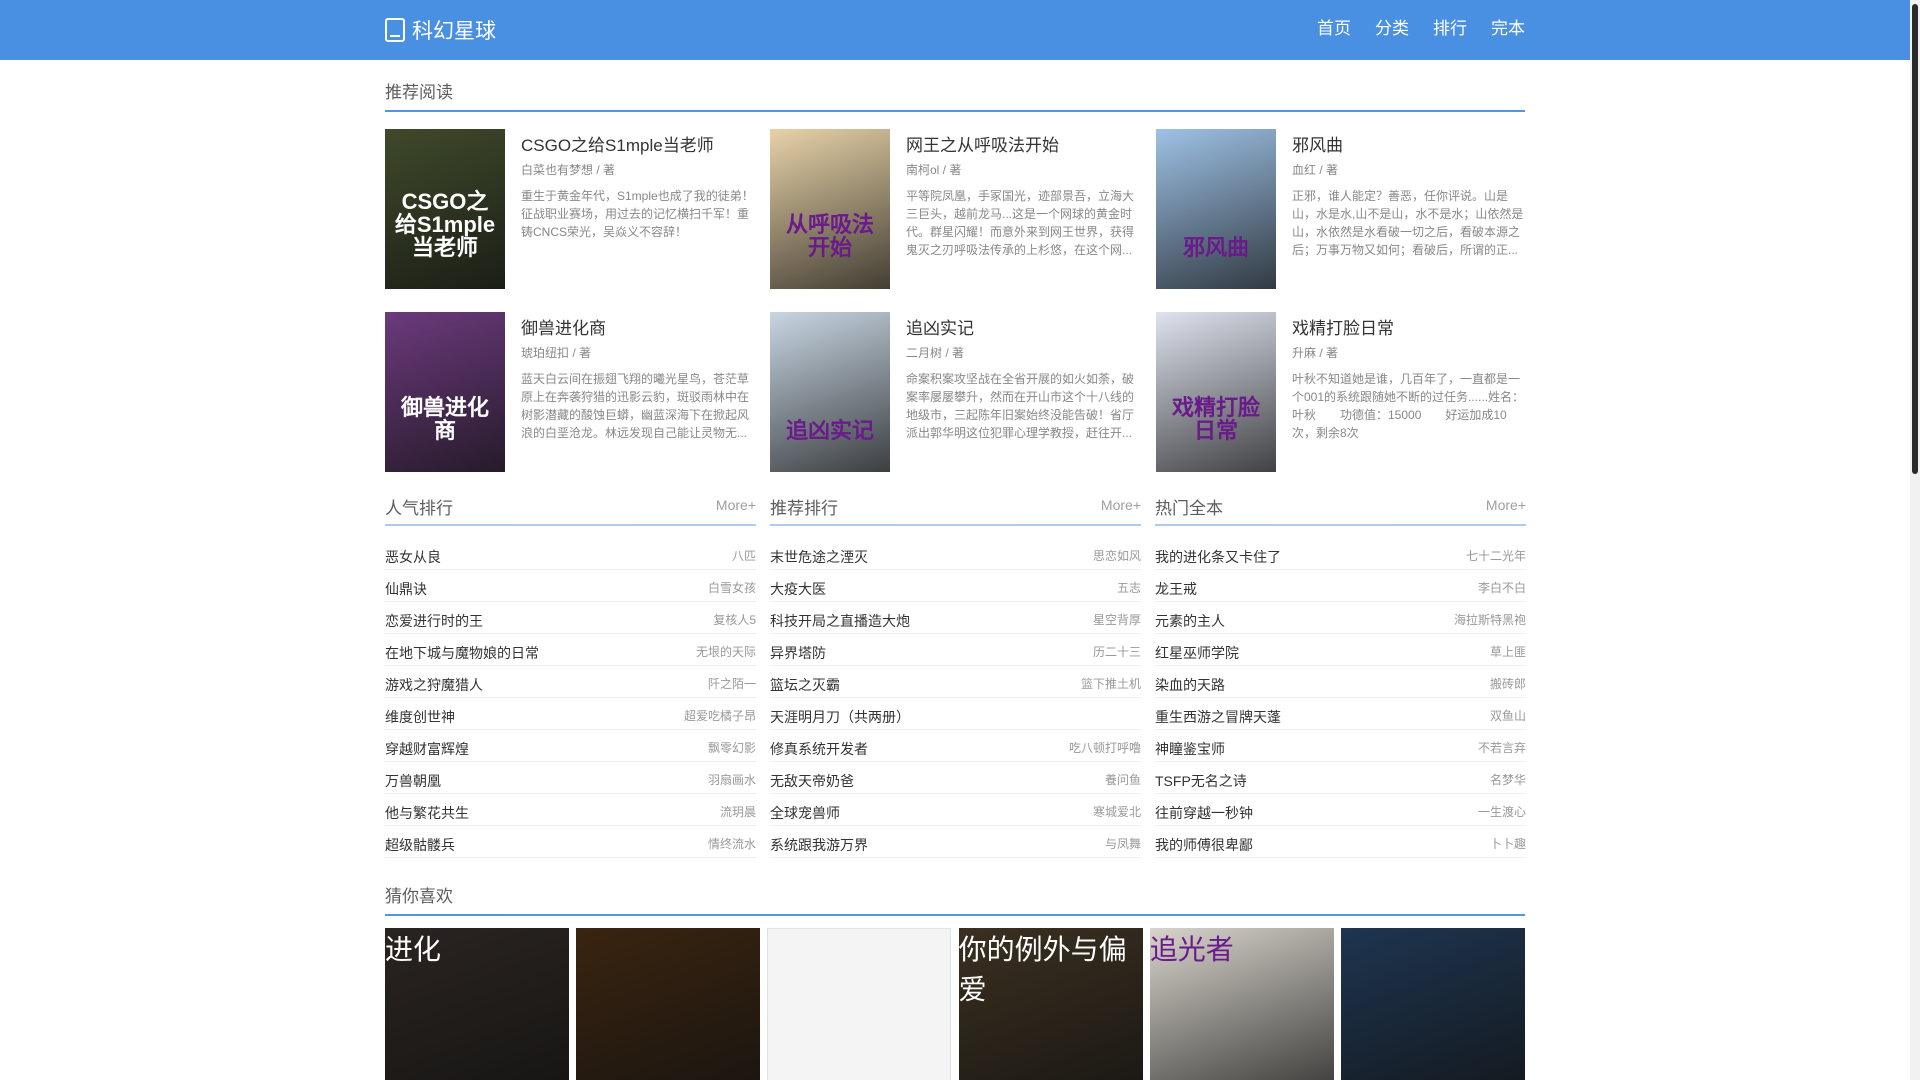 Image resolution: width=1920 pixels, height=1080 pixels. What do you see at coordinates (955, 746) in the screenshot?
I see `rank-row: 修真系统开发者 吃八顿打呼噜` at bounding box center [955, 746].